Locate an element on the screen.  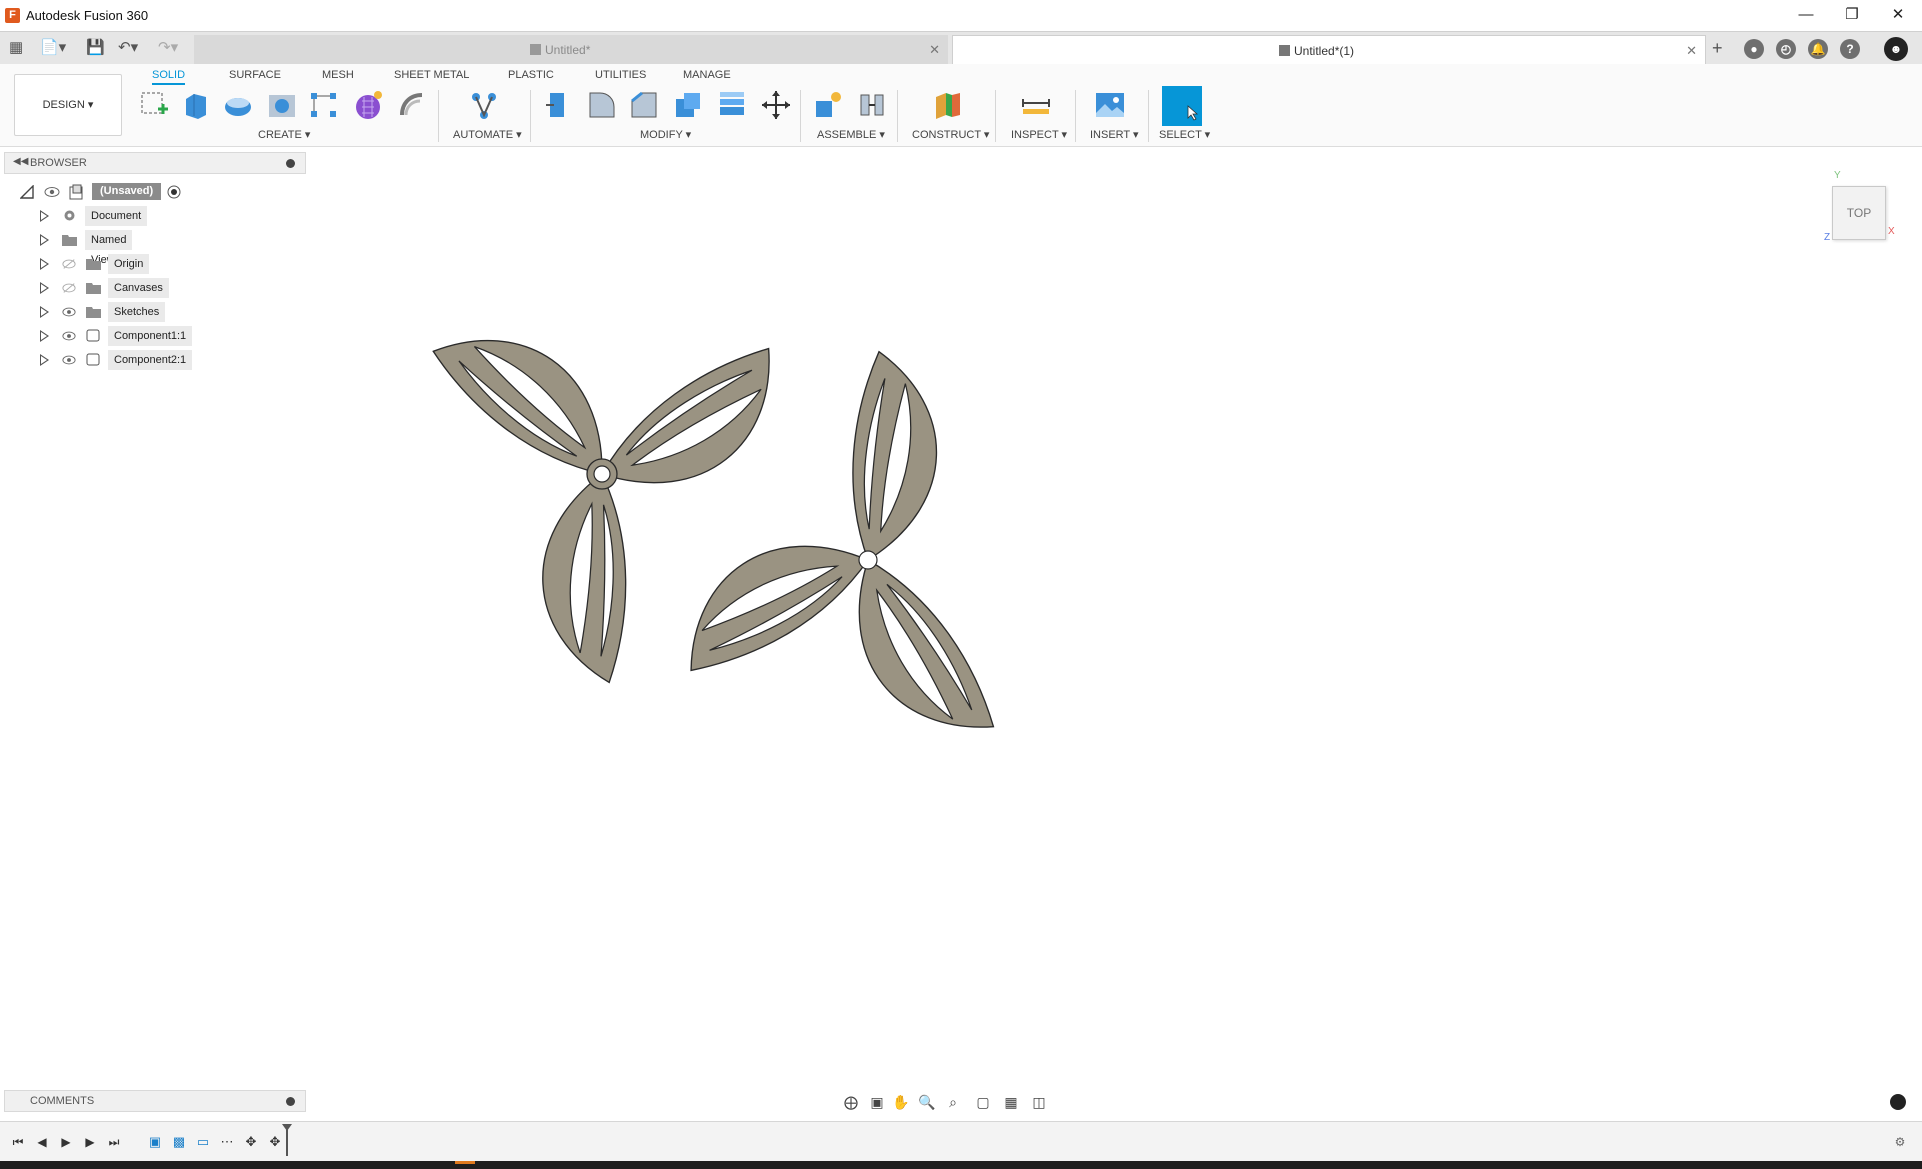
add-comment-icon is located at coordinates (290, 1101).